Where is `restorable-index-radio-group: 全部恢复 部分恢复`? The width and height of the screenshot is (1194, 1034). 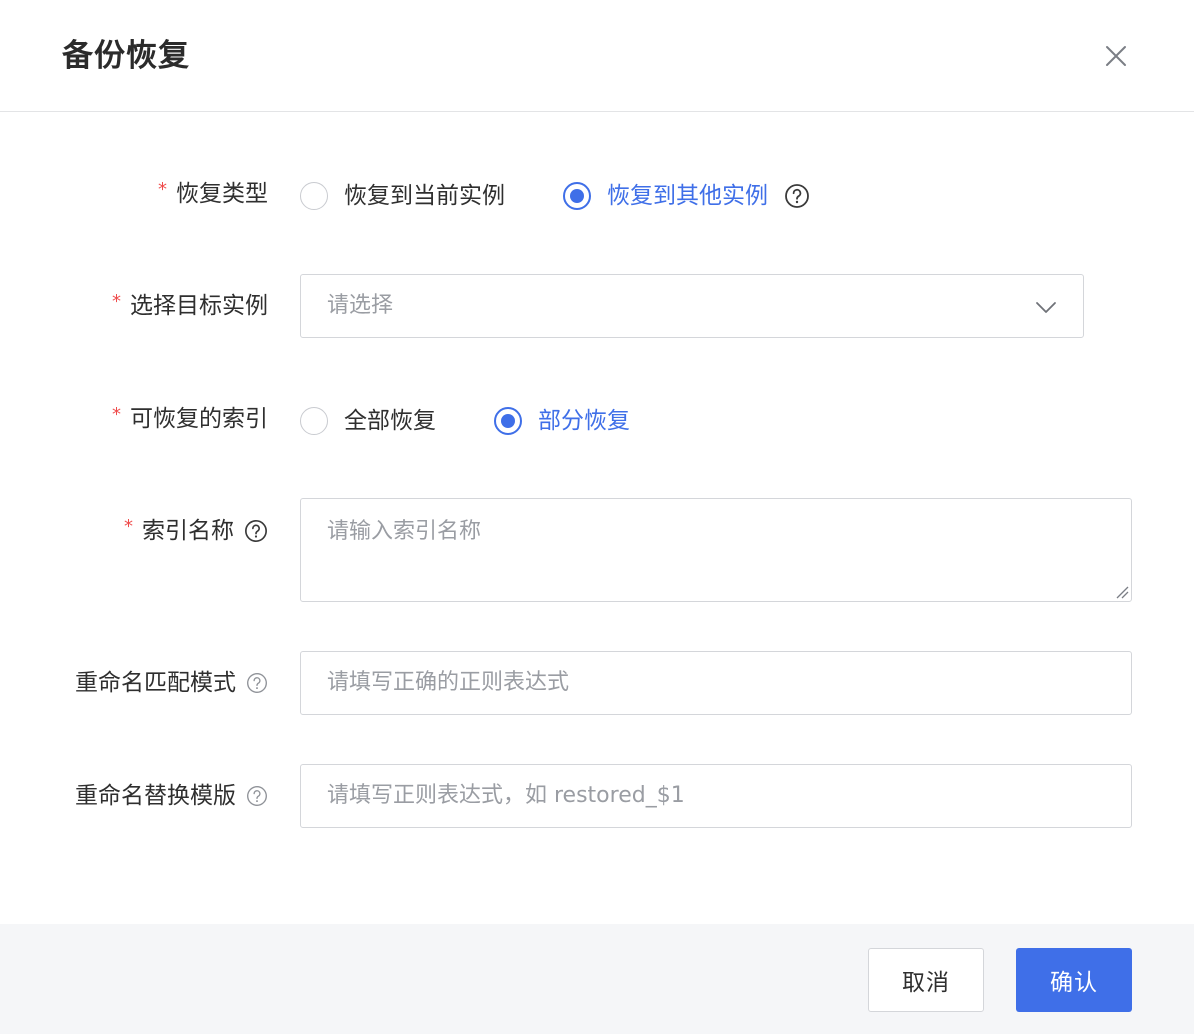 restorable-index-radio-group: 全部恢复 部分恢复 is located at coordinates (465, 421).